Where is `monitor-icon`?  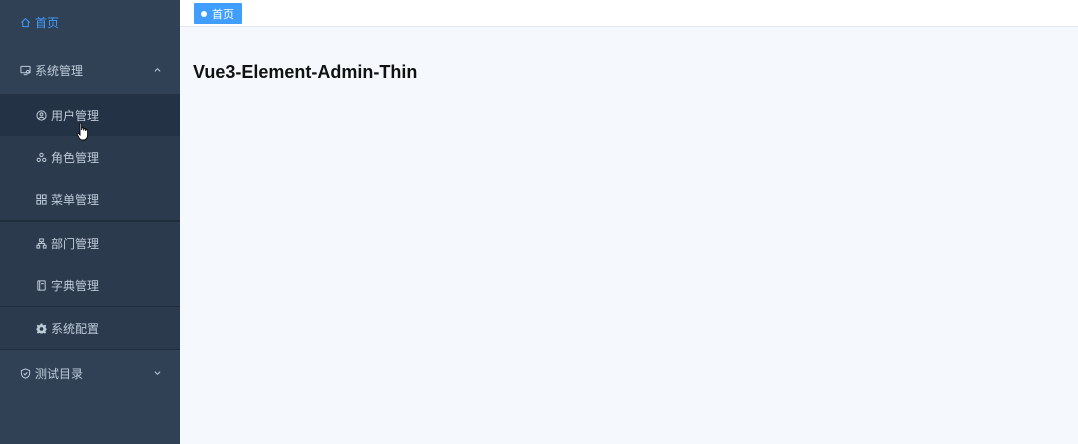
monitor-icon is located at coordinates (25, 70).